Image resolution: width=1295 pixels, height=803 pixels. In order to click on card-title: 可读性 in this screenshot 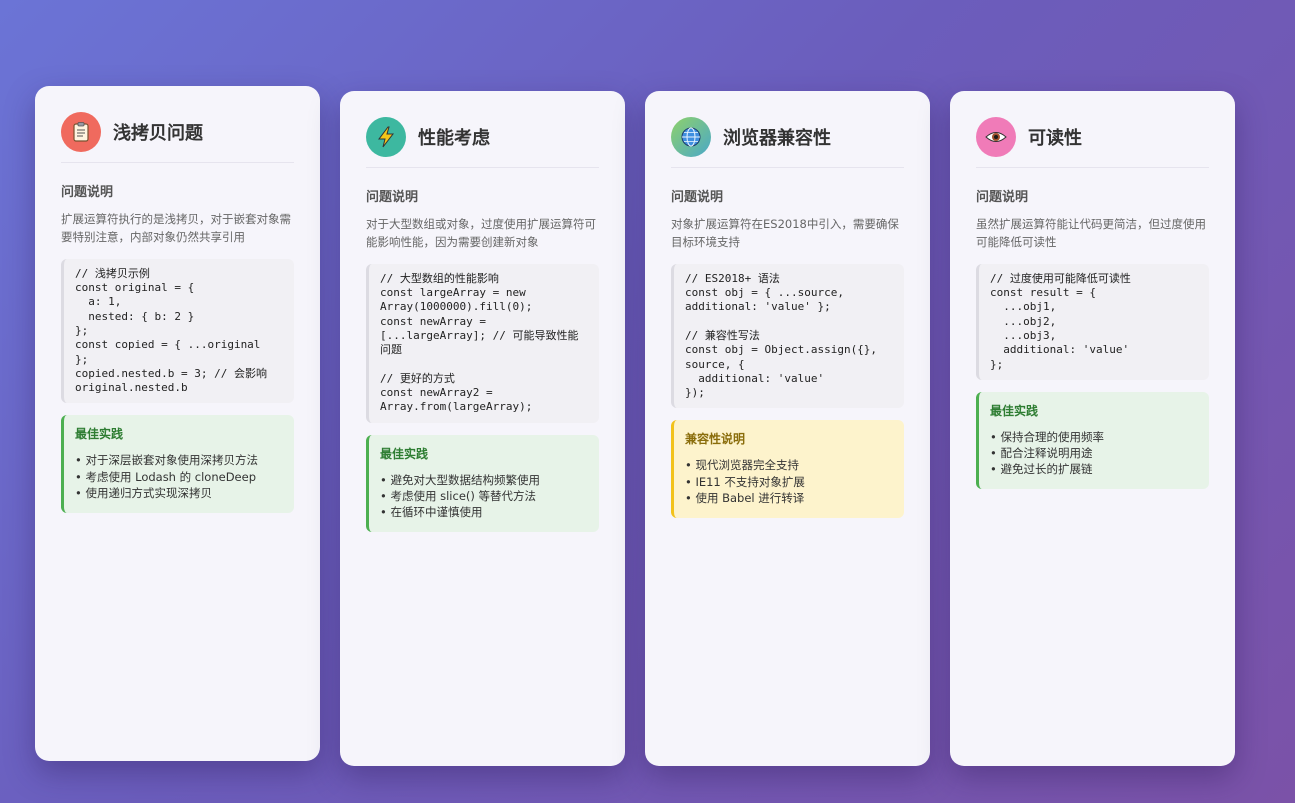, I will do `click(1055, 138)`.